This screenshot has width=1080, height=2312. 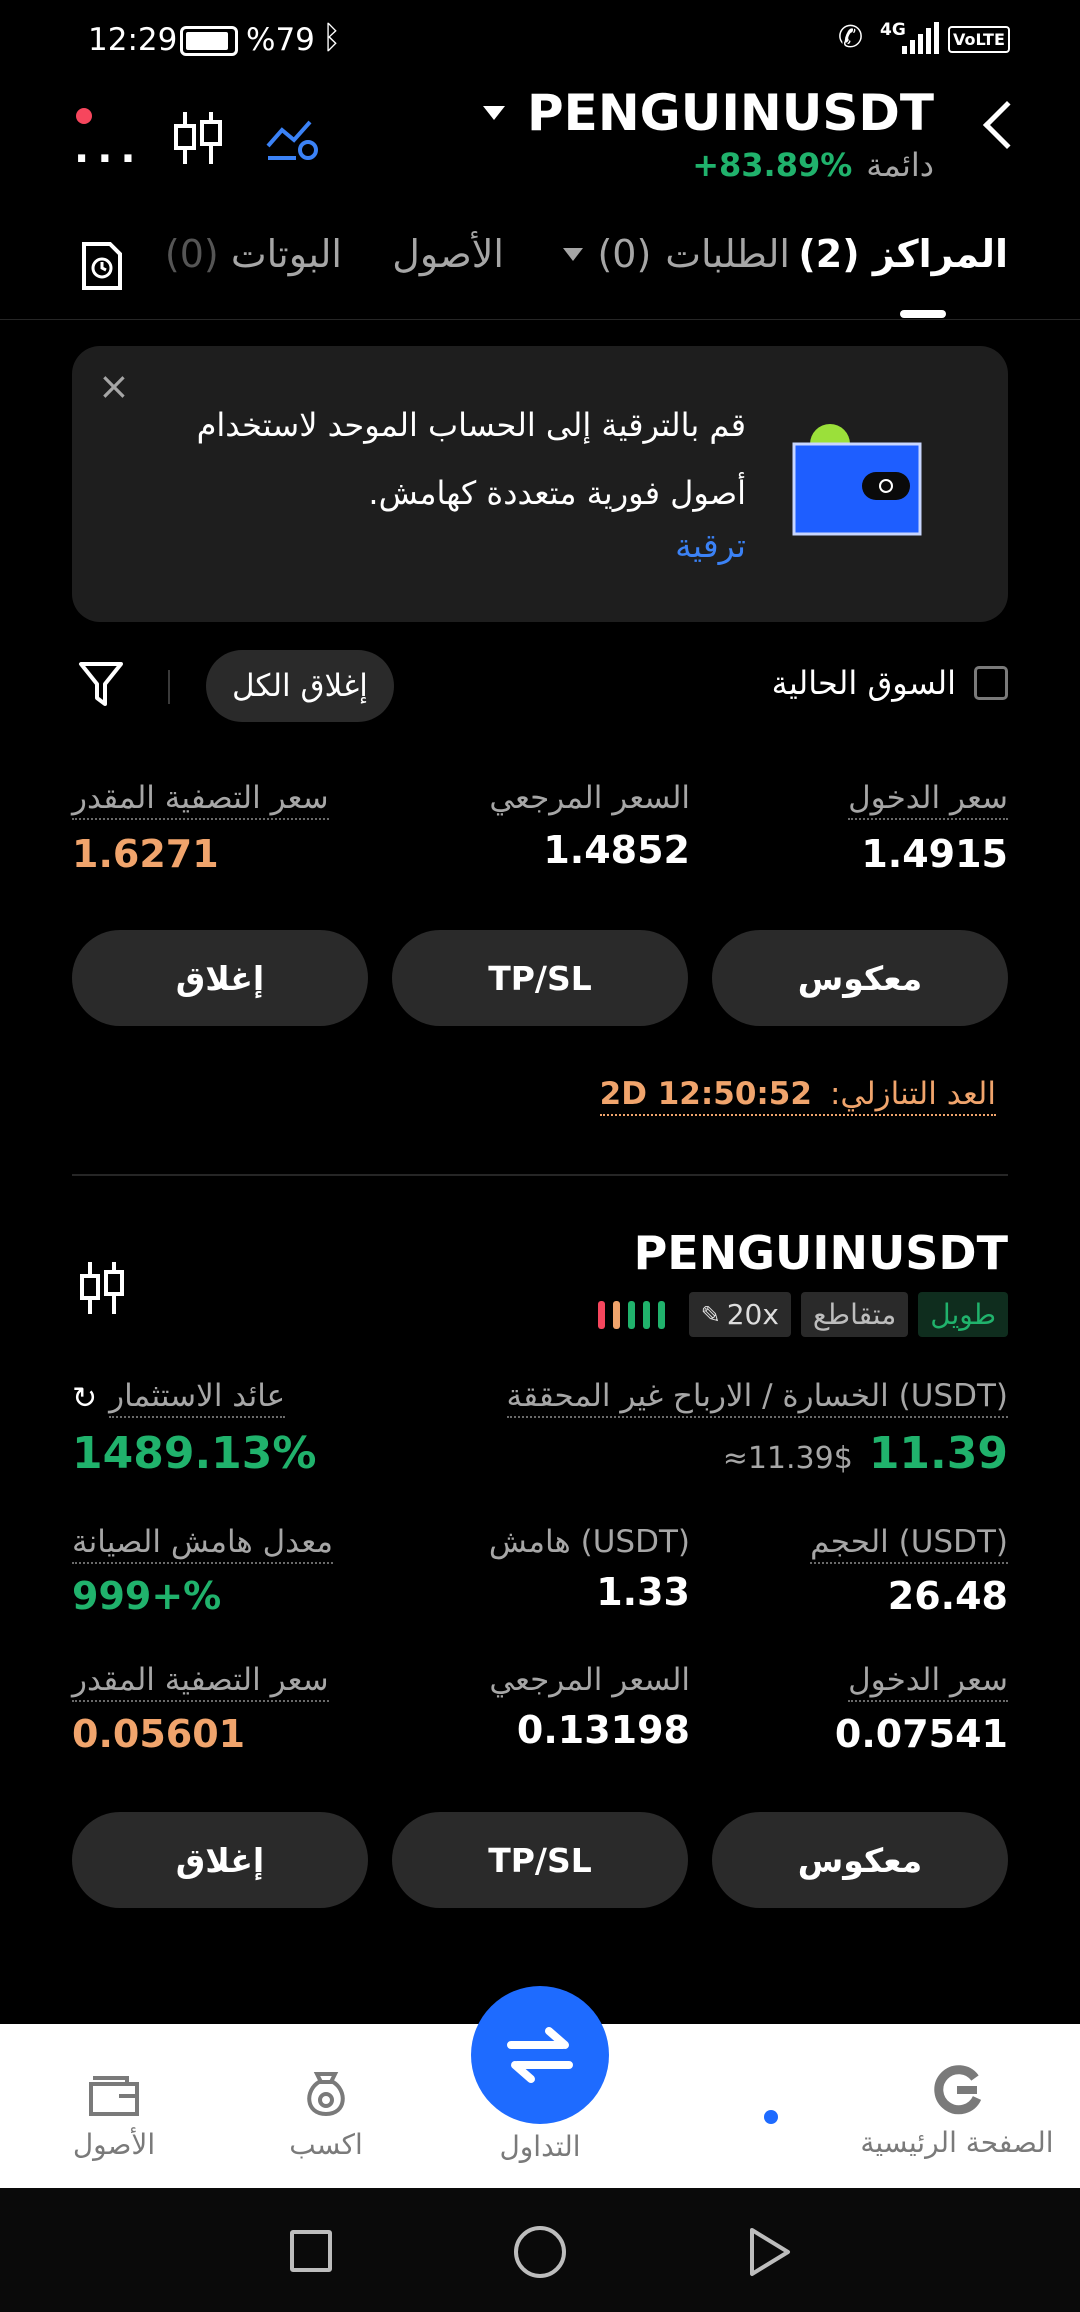 What do you see at coordinates (280, 40) in the screenshot?
I see `battery-percent: %79` at bounding box center [280, 40].